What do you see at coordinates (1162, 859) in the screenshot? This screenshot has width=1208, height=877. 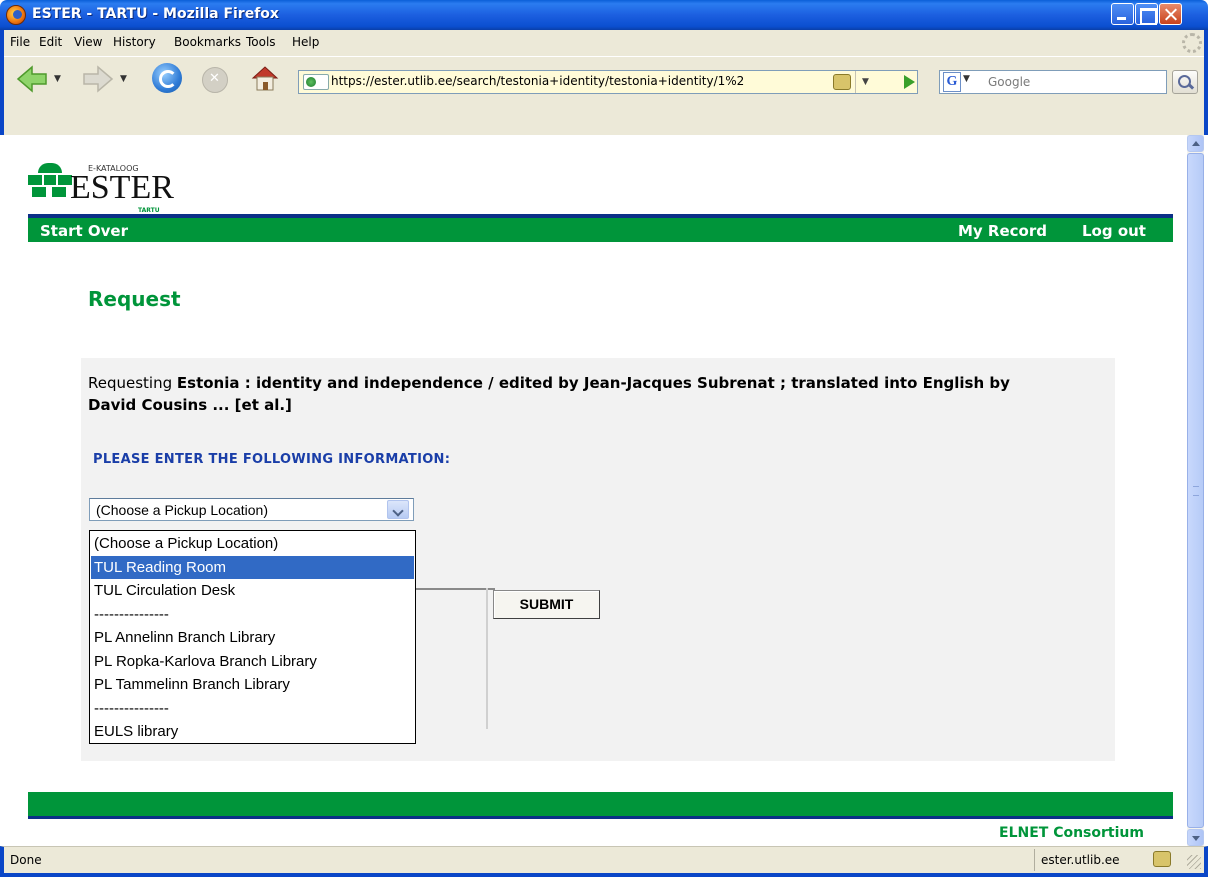 I see `secure-lock-icon` at bounding box center [1162, 859].